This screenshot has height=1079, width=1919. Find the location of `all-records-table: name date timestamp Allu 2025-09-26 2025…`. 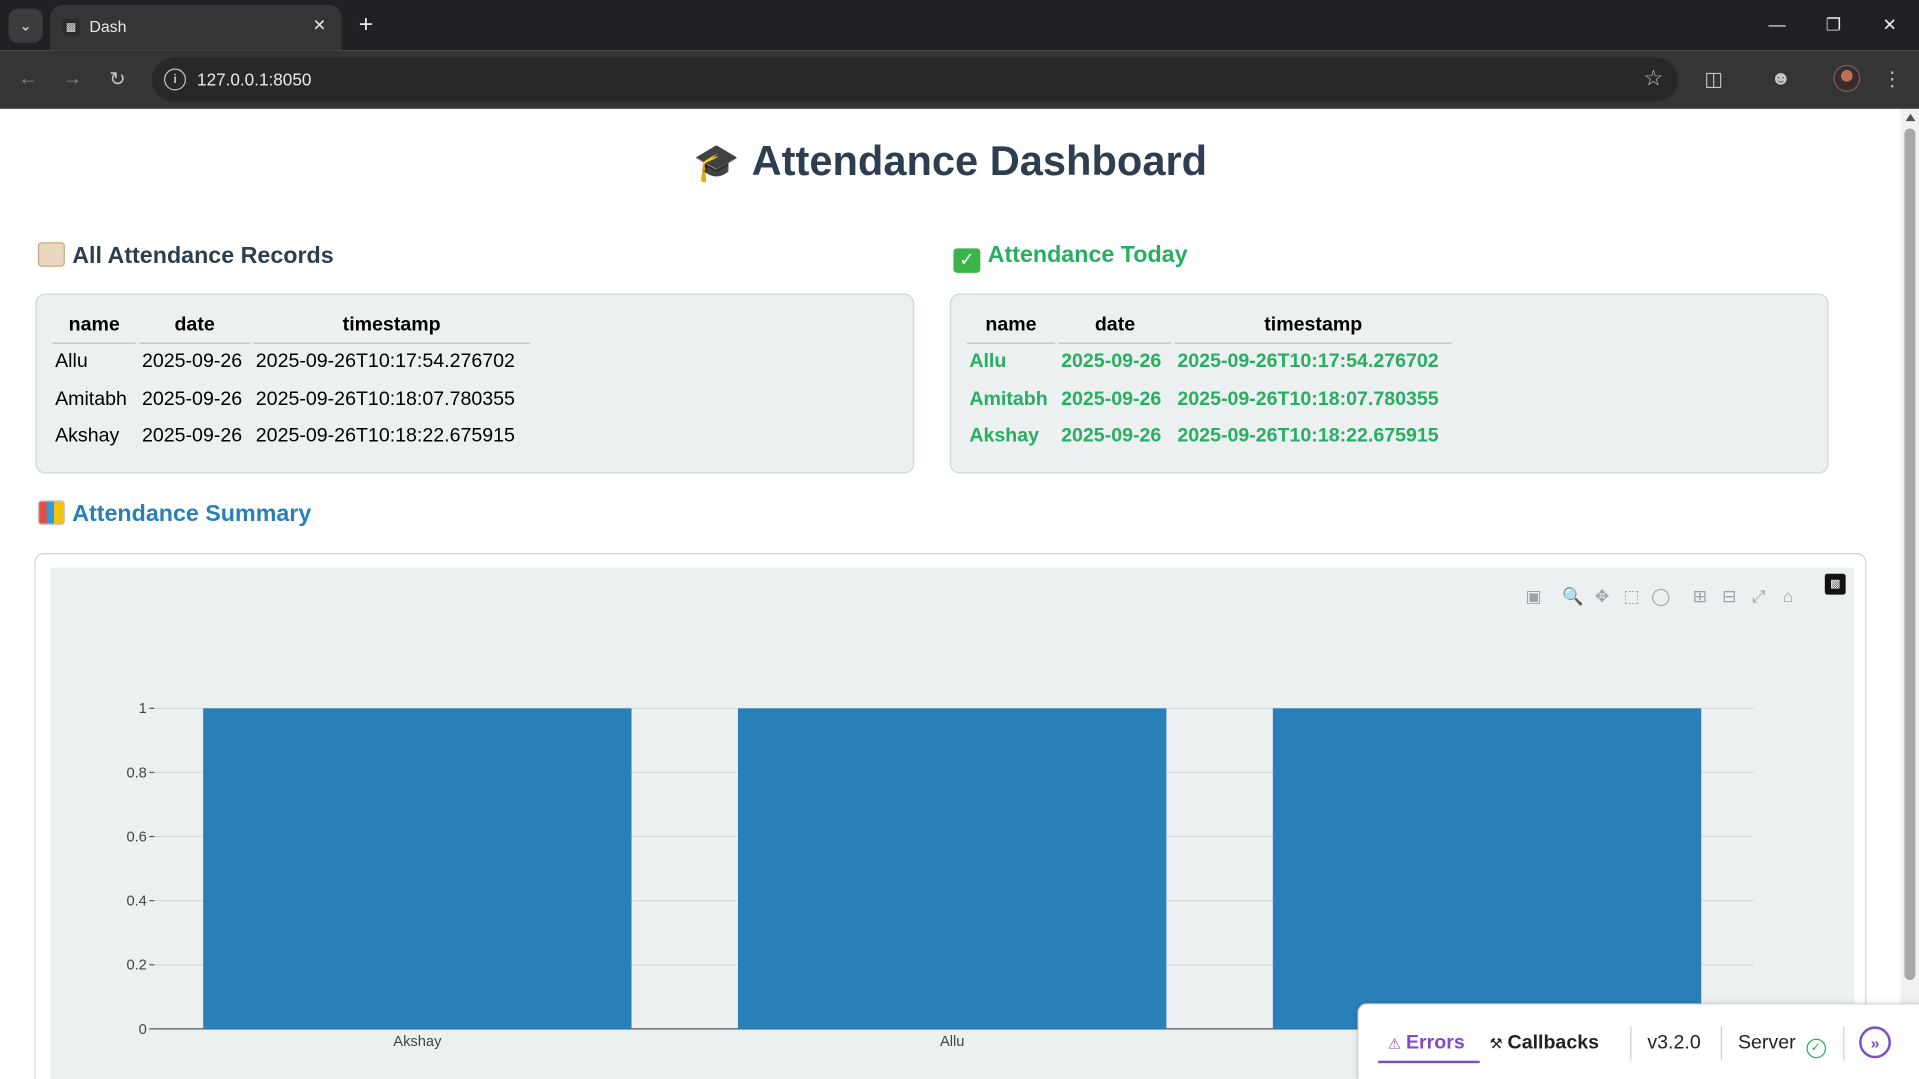

all-records-table: name date timestamp Allu 2025-09-26 2025… is located at coordinates (291, 383).